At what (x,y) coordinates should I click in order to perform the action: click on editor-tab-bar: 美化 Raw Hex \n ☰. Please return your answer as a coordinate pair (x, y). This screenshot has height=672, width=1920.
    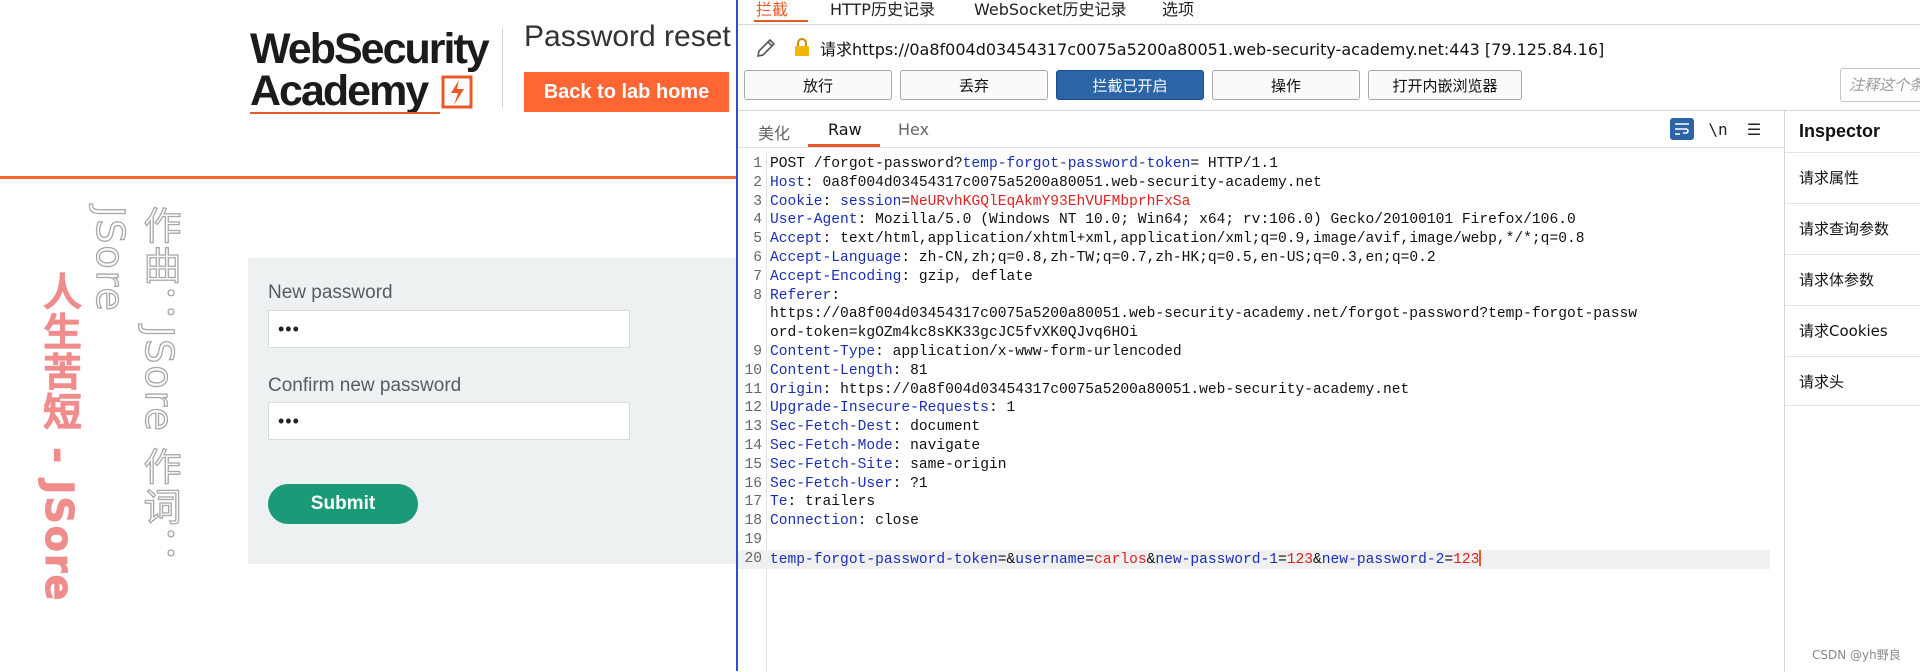
    Looking at the image, I should click on (1261, 129).